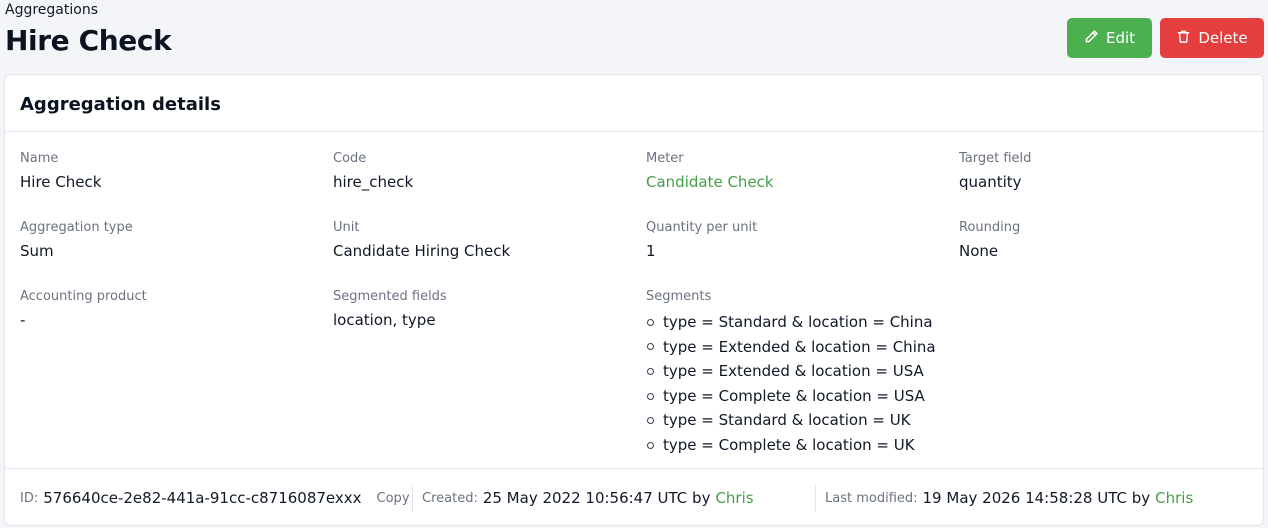 This screenshot has height=528, width=1268. What do you see at coordinates (796, 171) in the screenshot?
I see `meter-field: Meter Candidate Check` at bounding box center [796, 171].